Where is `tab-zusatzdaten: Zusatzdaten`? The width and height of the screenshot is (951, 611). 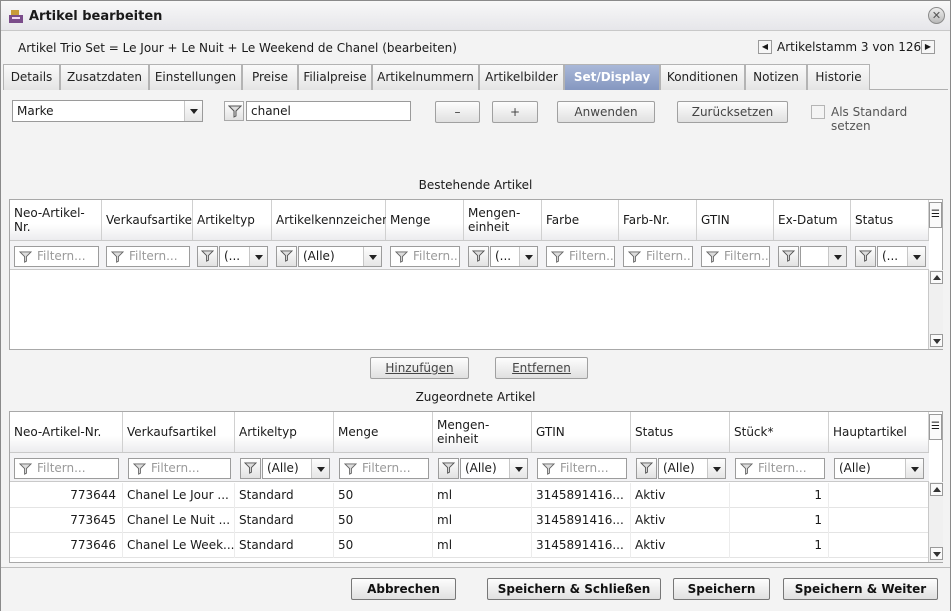
tab-zusatzdaten: Zusatzdaten is located at coordinates (104, 77).